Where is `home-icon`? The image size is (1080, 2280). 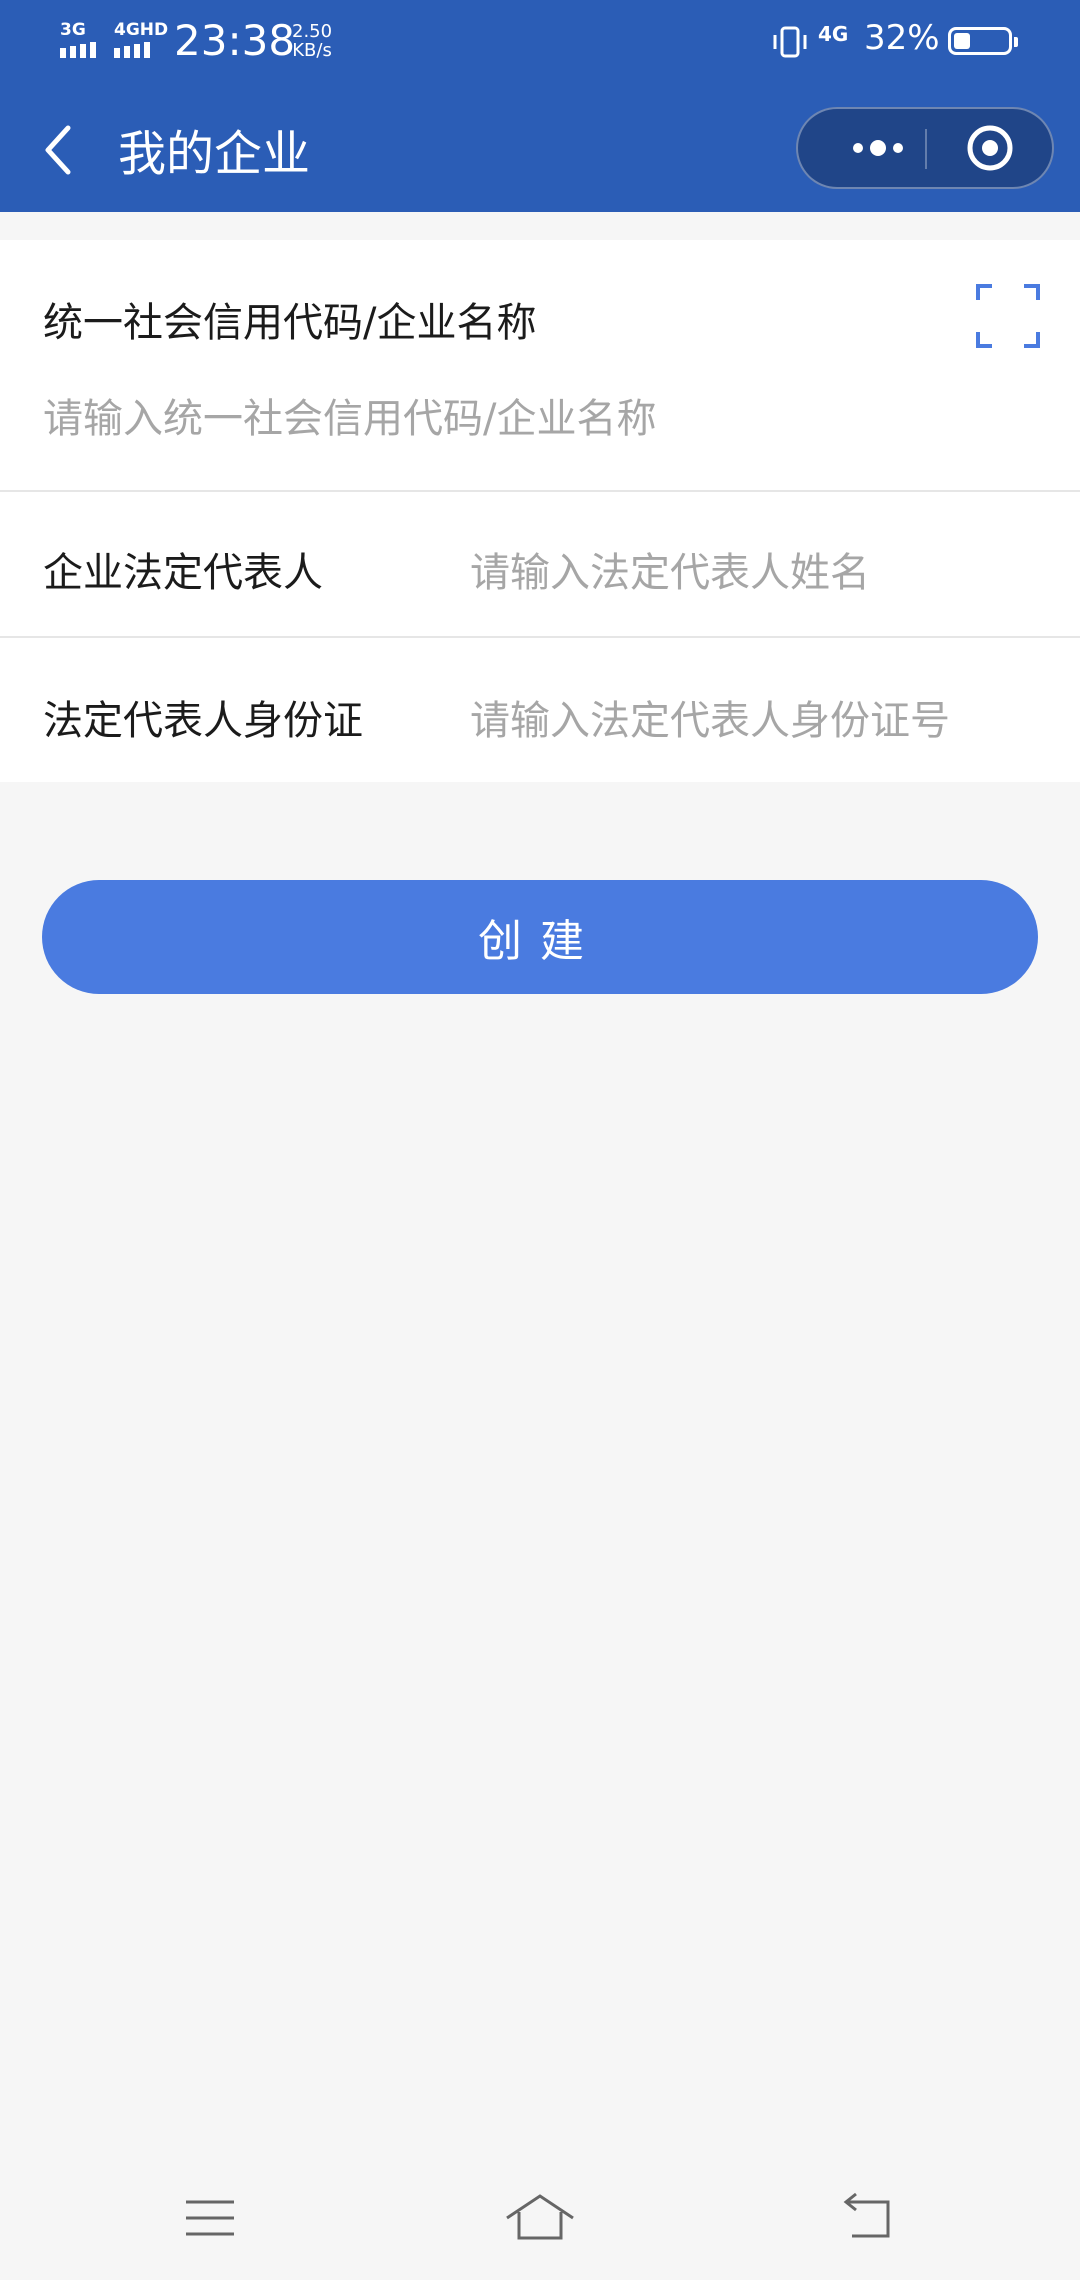
home-icon is located at coordinates (540, 2218).